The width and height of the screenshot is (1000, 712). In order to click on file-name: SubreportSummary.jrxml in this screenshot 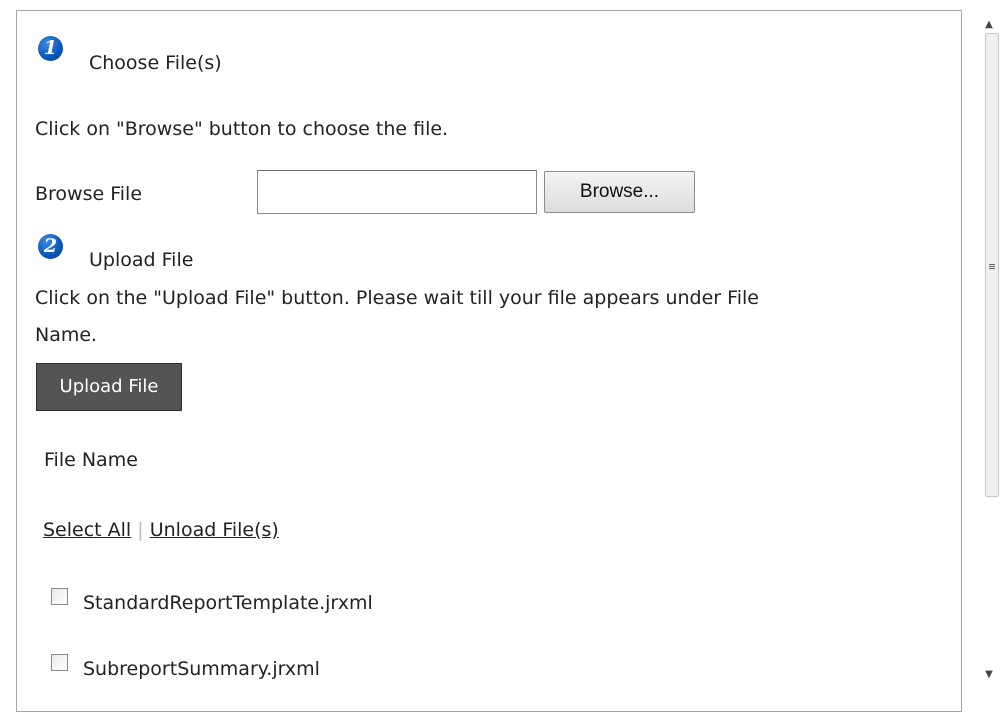, I will do `click(201, 669)`.